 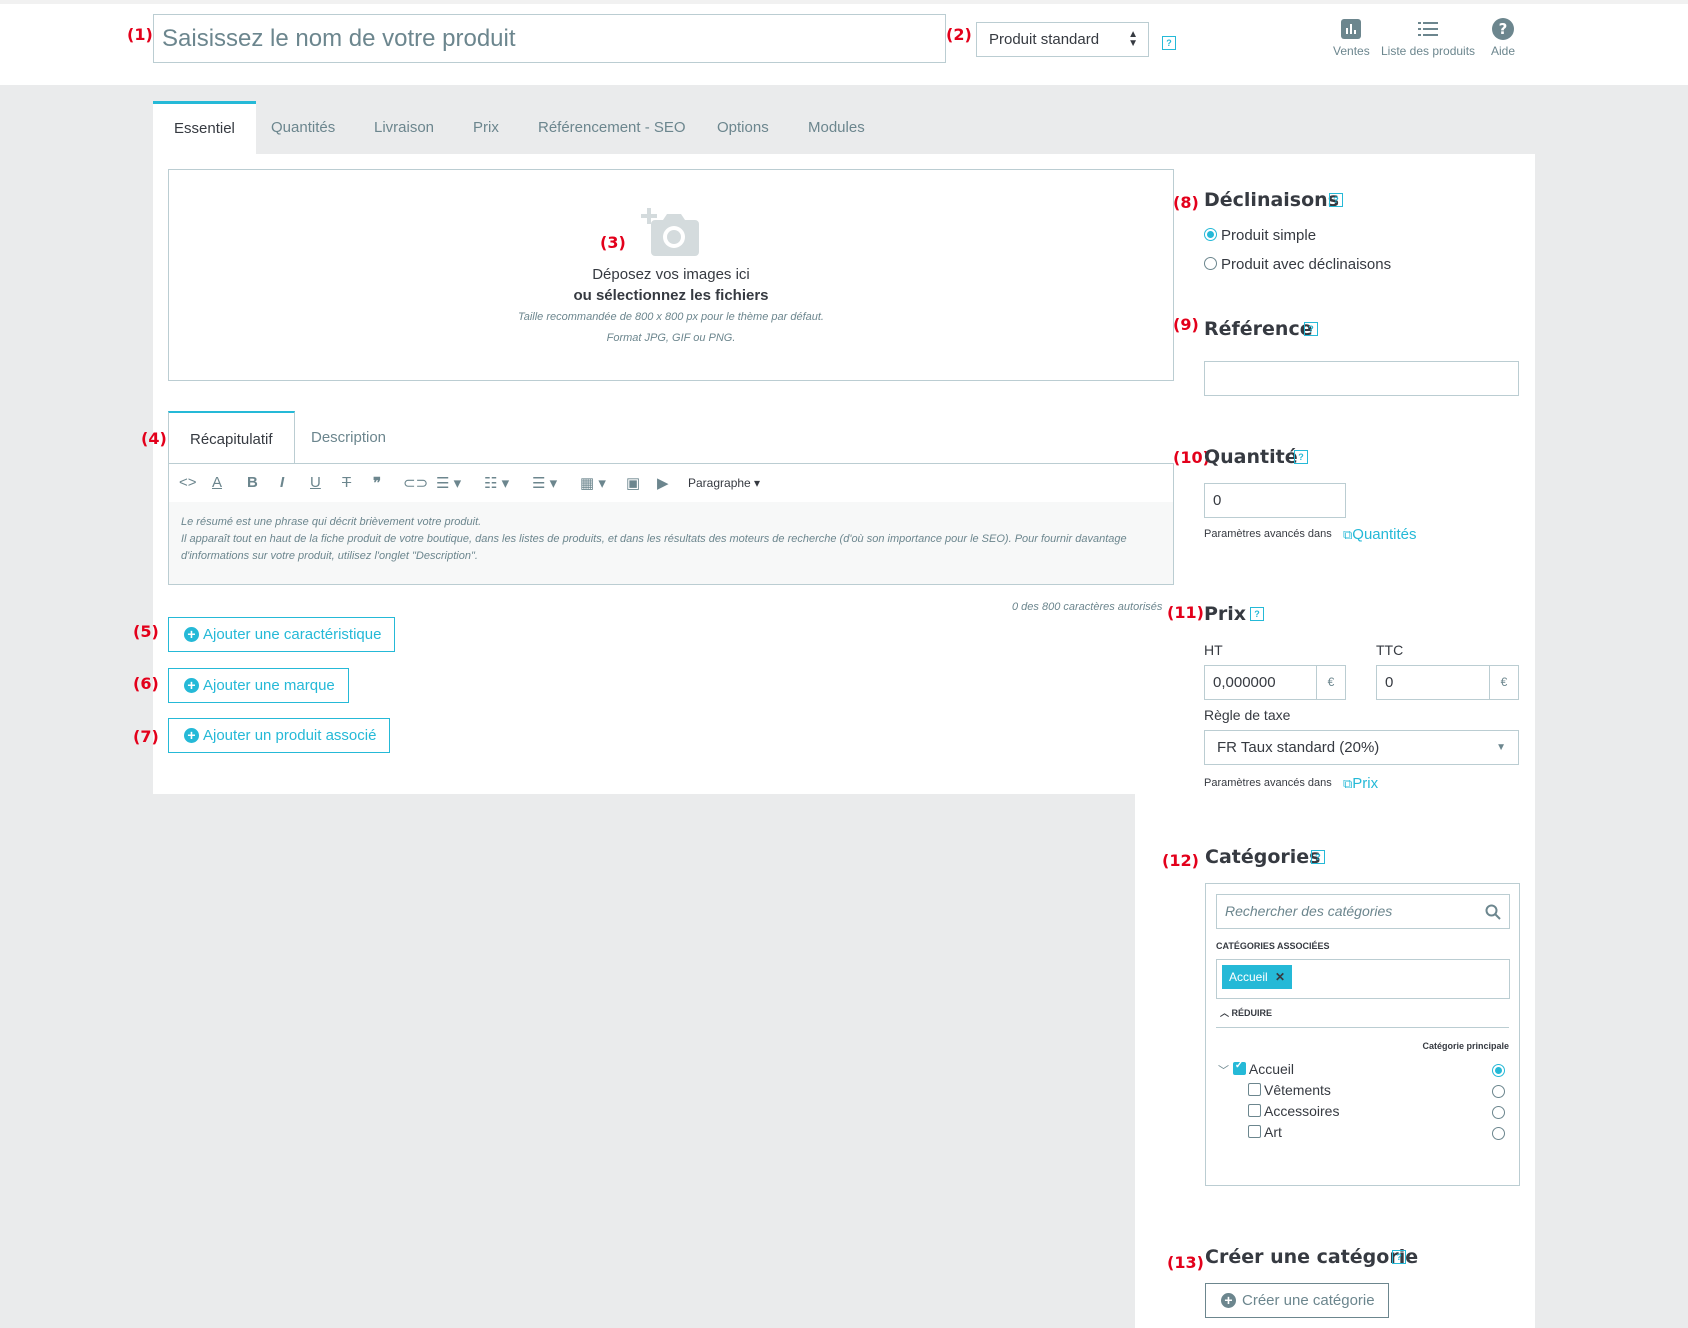 I want to click on category-tree-item: Accessoires, so click(x=1293, y=1111).